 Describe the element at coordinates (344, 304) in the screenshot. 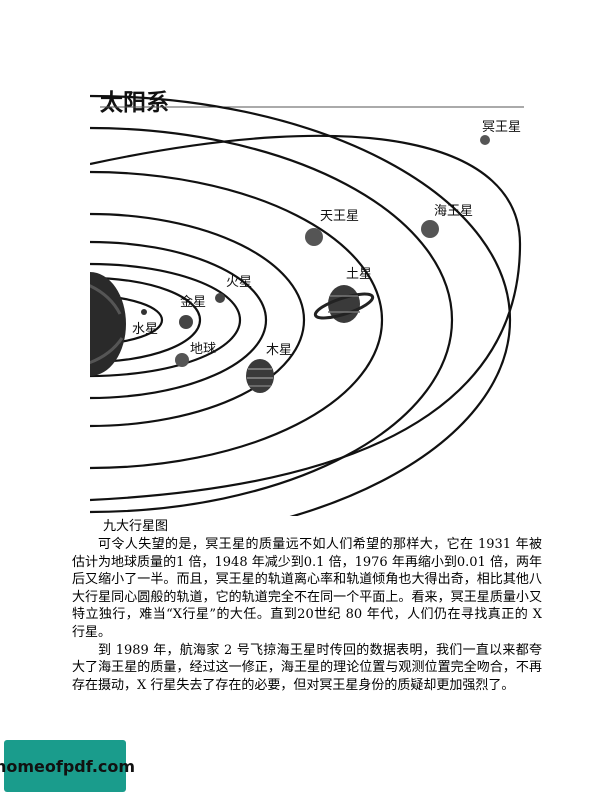

I see `saturn-icon` at that location.